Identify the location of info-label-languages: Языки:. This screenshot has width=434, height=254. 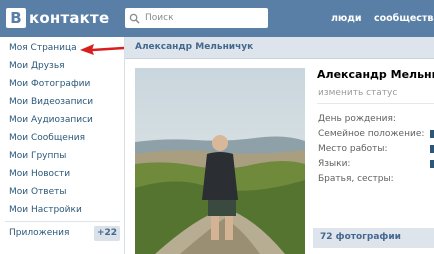
(334, 164).